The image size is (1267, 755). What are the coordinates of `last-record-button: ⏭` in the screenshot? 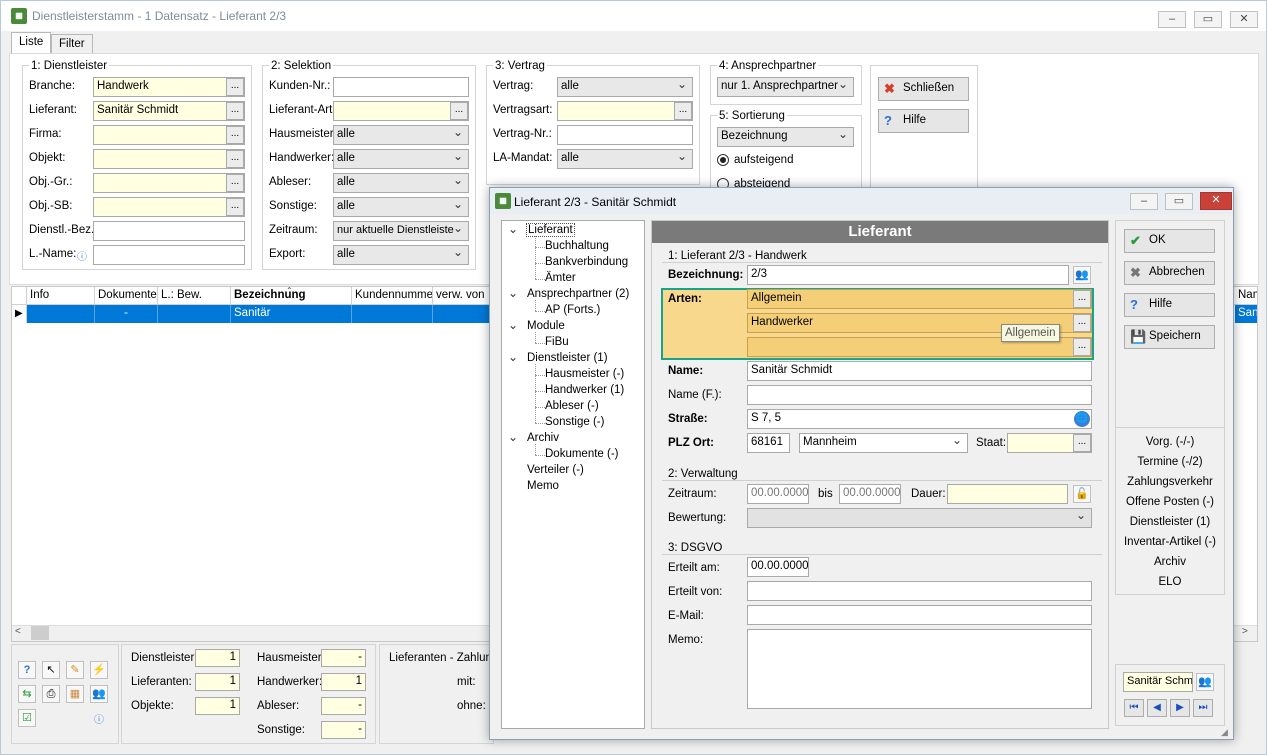 It's located at (1203, 708).